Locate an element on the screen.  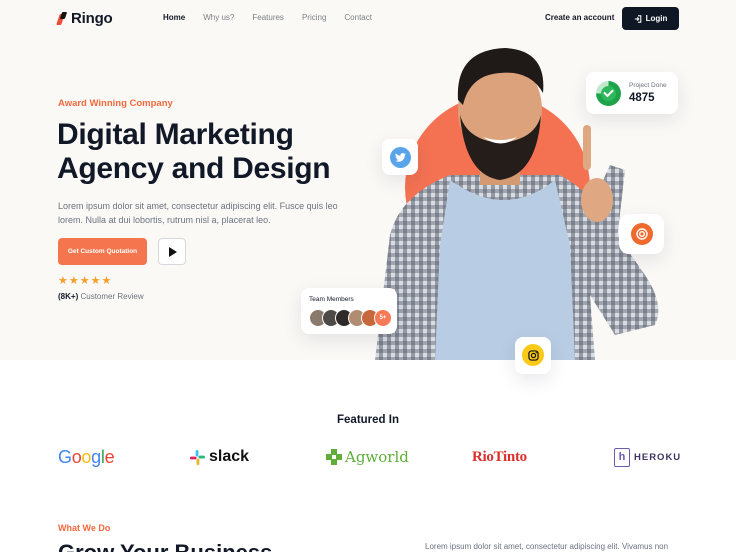
nav-item-home: Home is located at coordinates (174, 17).